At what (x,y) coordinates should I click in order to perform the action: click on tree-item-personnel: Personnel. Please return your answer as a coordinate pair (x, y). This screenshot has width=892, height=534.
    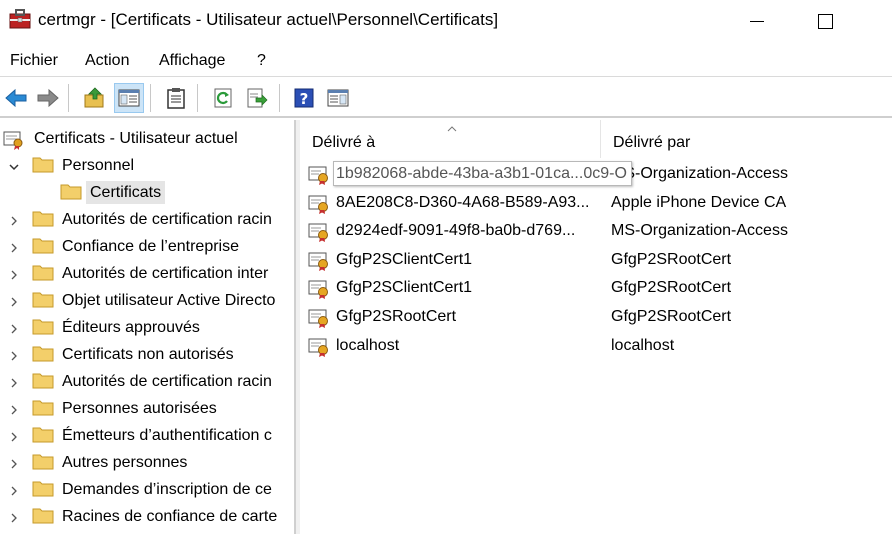
    Looking at the image, I should click on (147, 165).